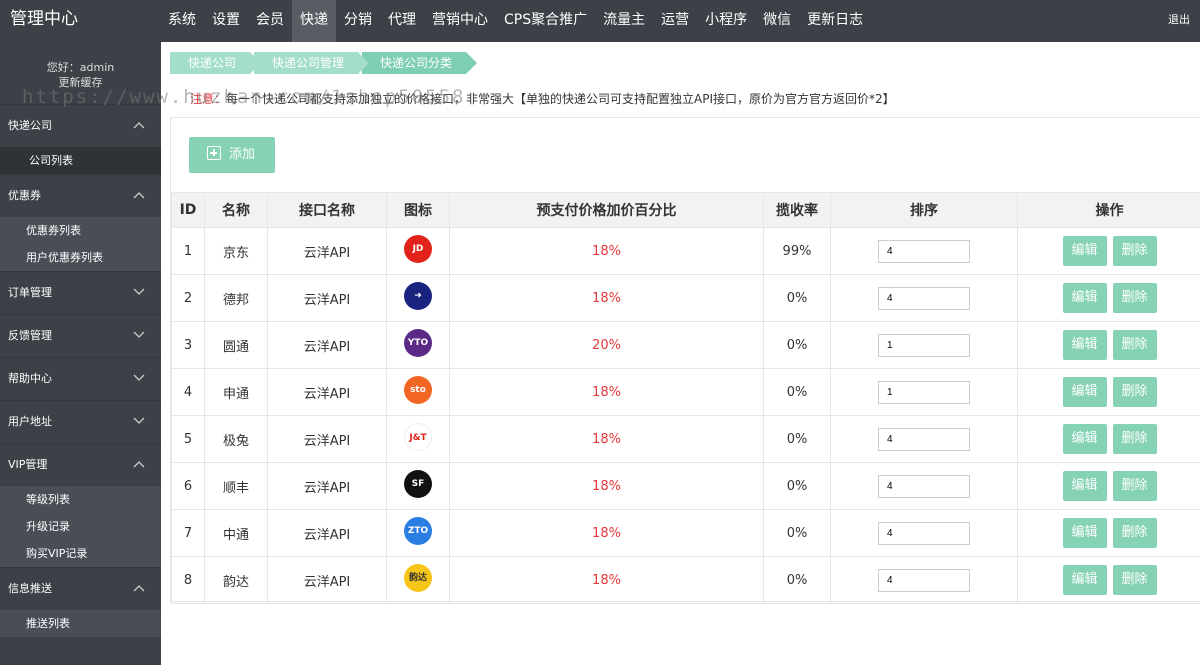 Image resolution: width=1200 pixels, height=665 pixels. Describe the element at coordinates (80, 196) in the screenshot. I see `menu-group-header: 优惠券` at that location.